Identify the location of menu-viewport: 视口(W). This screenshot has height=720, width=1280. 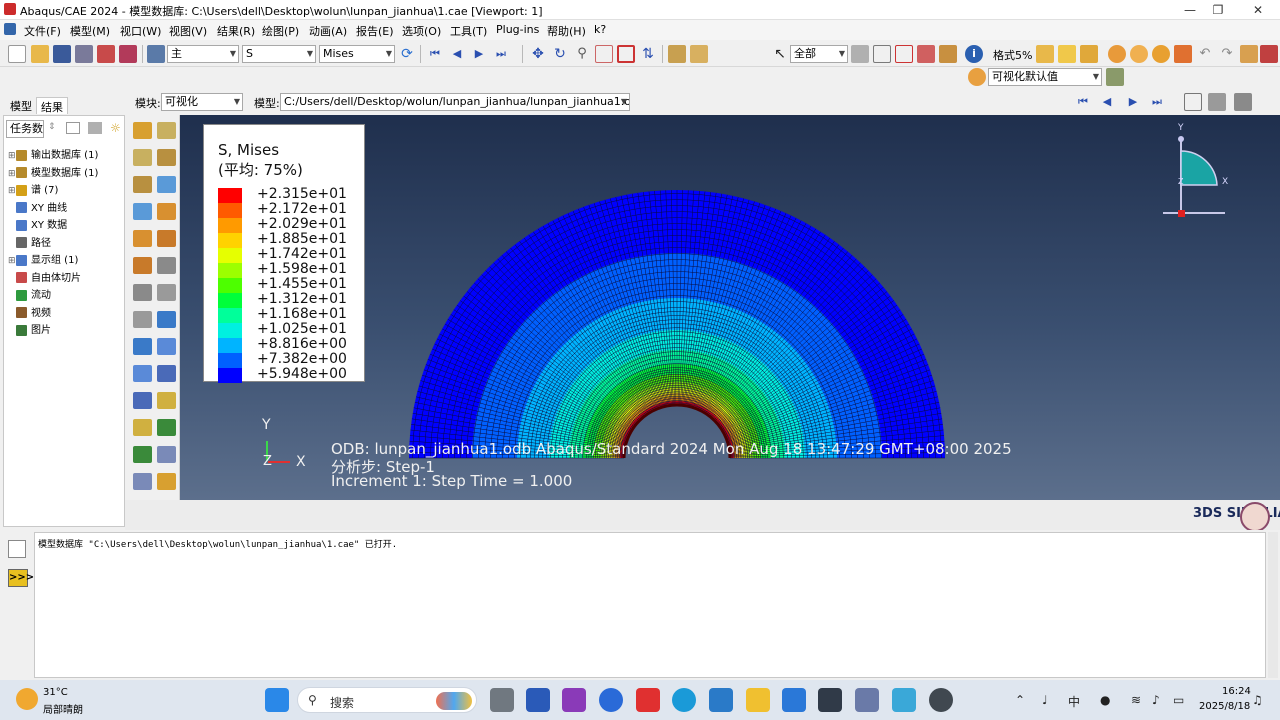
(140, 31).